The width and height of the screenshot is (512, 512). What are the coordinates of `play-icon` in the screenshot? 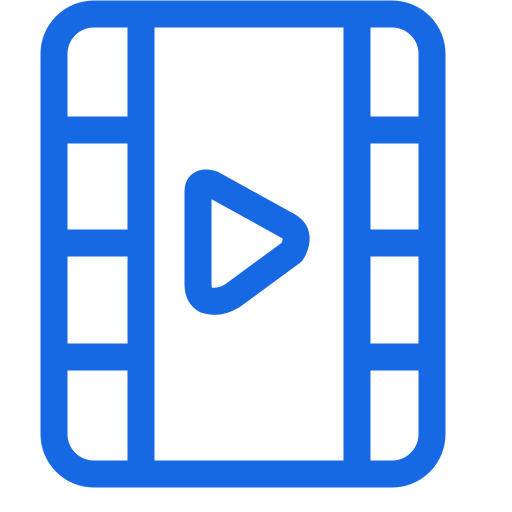 It's located at (247, 242).